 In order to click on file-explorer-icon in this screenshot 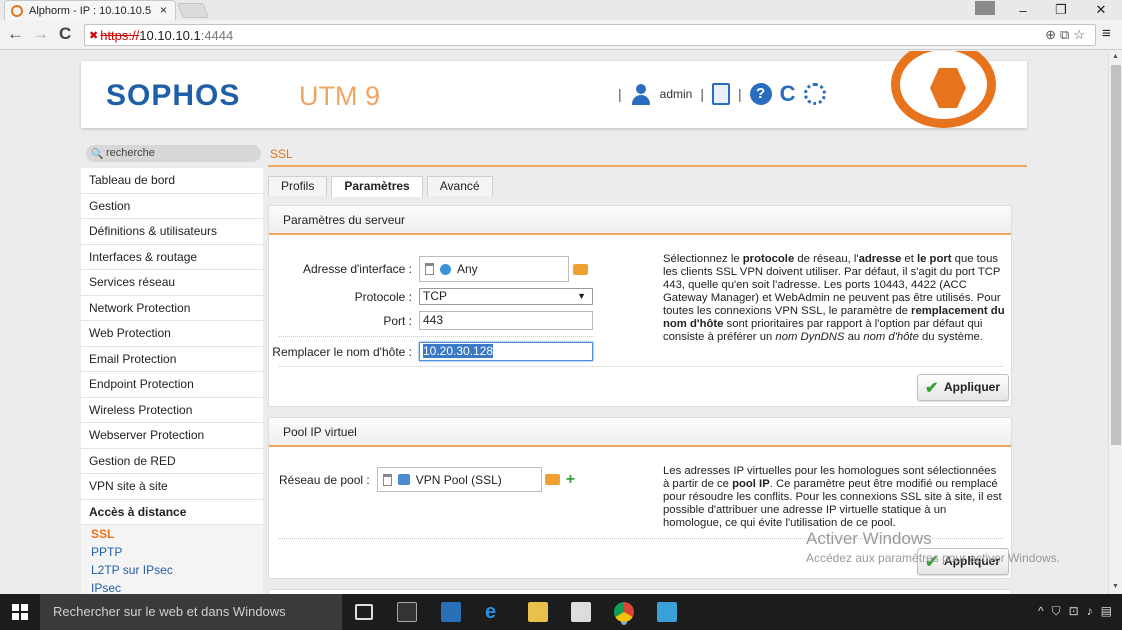, I will do `click(538, 612)`.